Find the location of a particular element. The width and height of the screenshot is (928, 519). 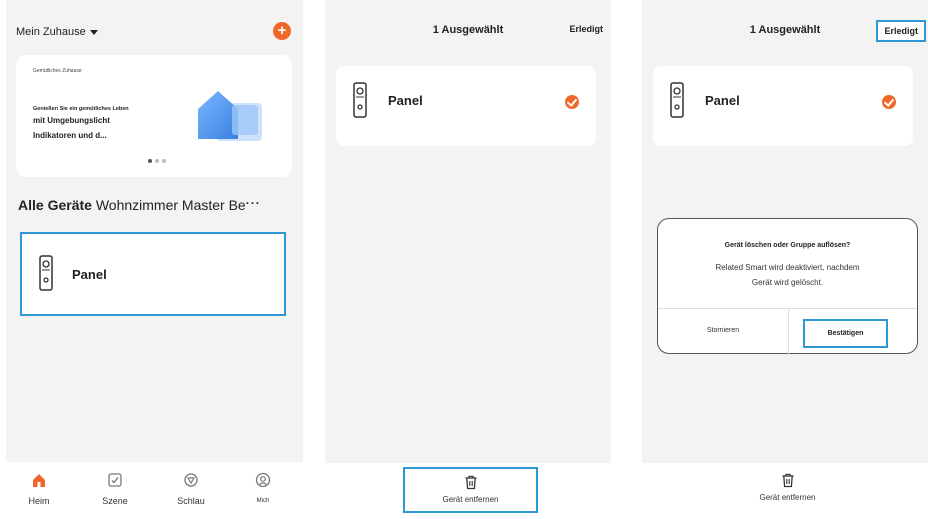

tab-mich: Mich is located at coordinates (263, 488).